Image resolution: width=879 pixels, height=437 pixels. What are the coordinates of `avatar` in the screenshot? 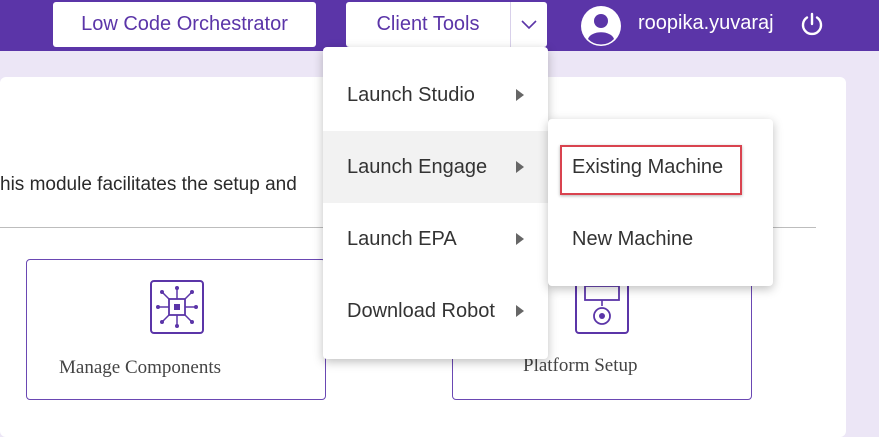 It's located at (601, 26).